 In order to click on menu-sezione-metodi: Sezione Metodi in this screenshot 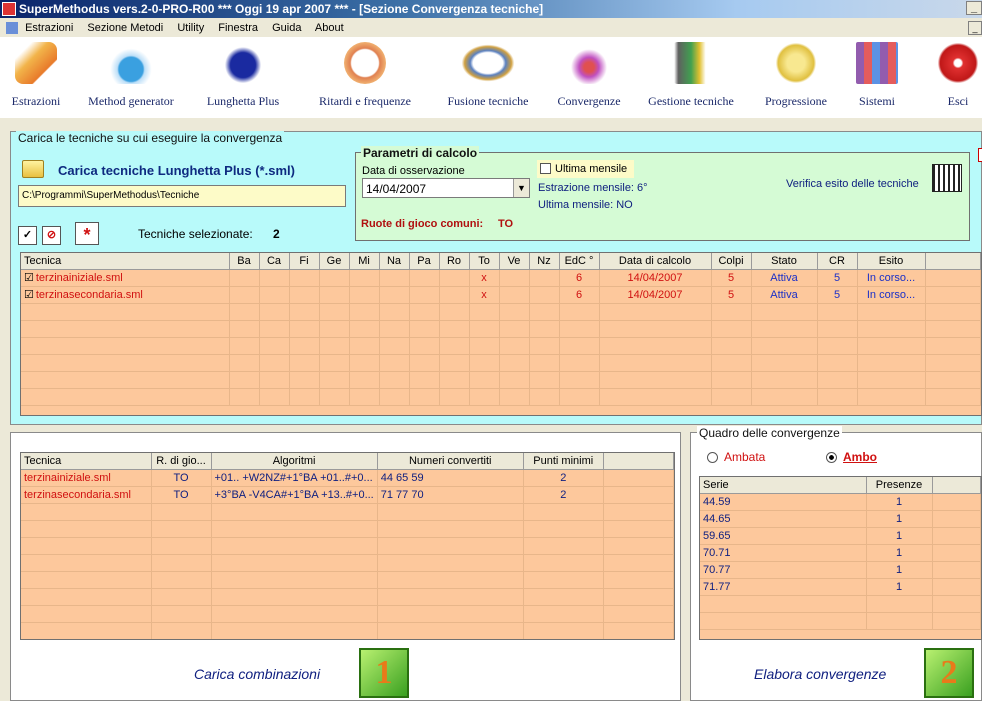, I will do `click(125, 28)`.